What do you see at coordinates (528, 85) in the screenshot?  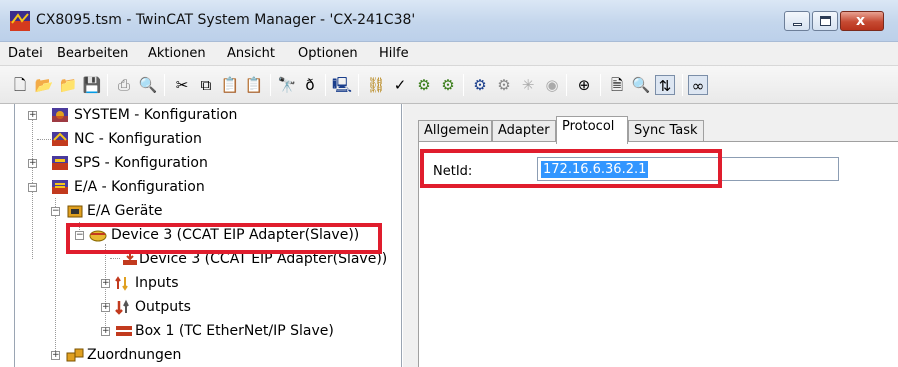 I see `scan-devices-icon: ✳` at bounding box center [528, 85].